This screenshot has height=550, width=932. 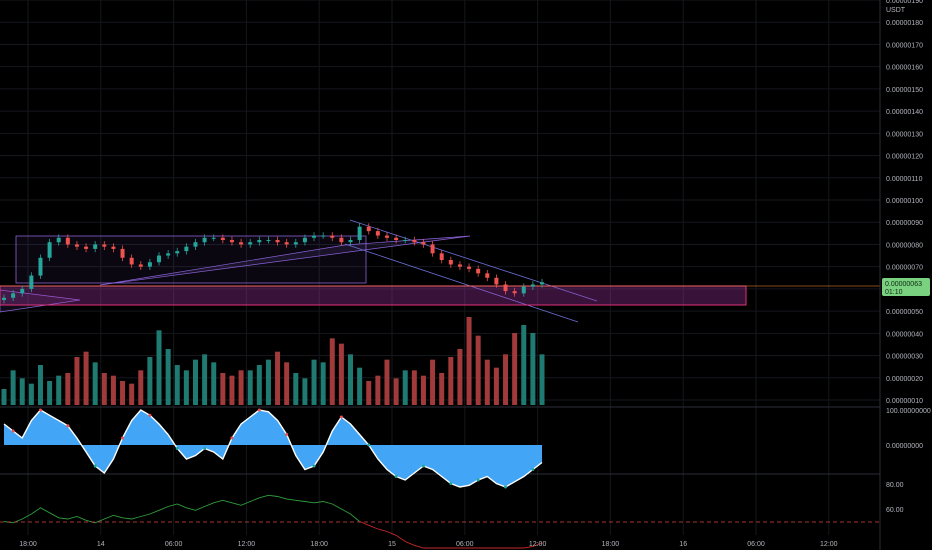 What do you see at coordinates (904, 90) in the screenshot?
I see `price-tick-label: 0.00000150` at bounding box center [904, 90].